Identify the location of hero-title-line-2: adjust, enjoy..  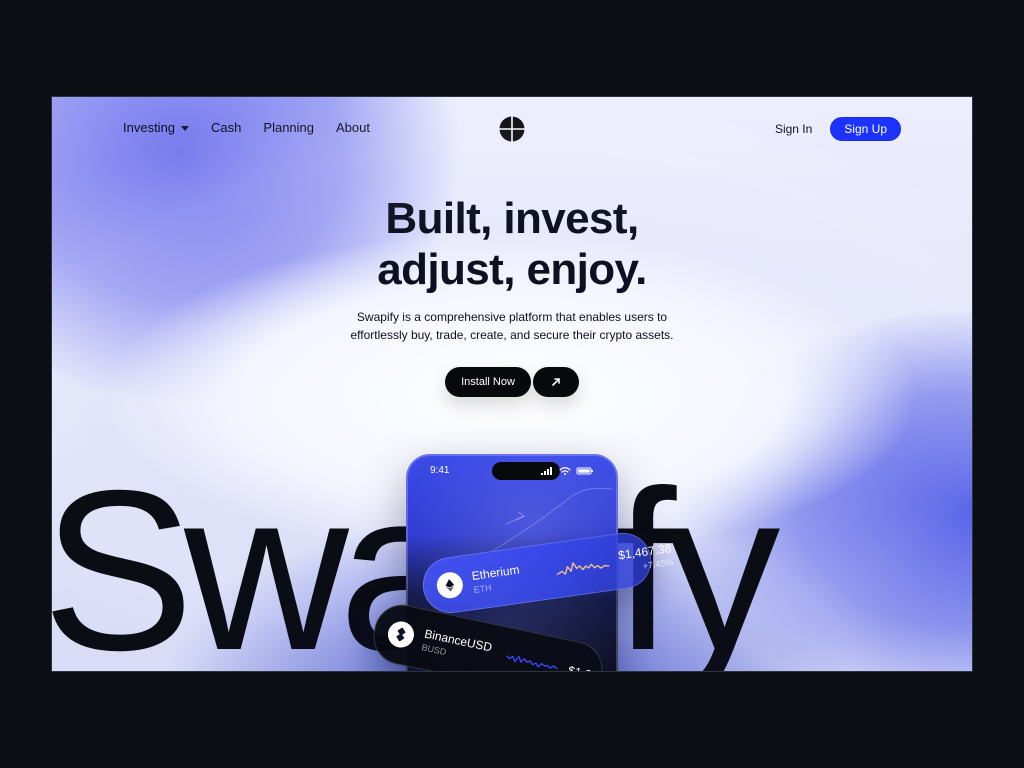
(512, 269).